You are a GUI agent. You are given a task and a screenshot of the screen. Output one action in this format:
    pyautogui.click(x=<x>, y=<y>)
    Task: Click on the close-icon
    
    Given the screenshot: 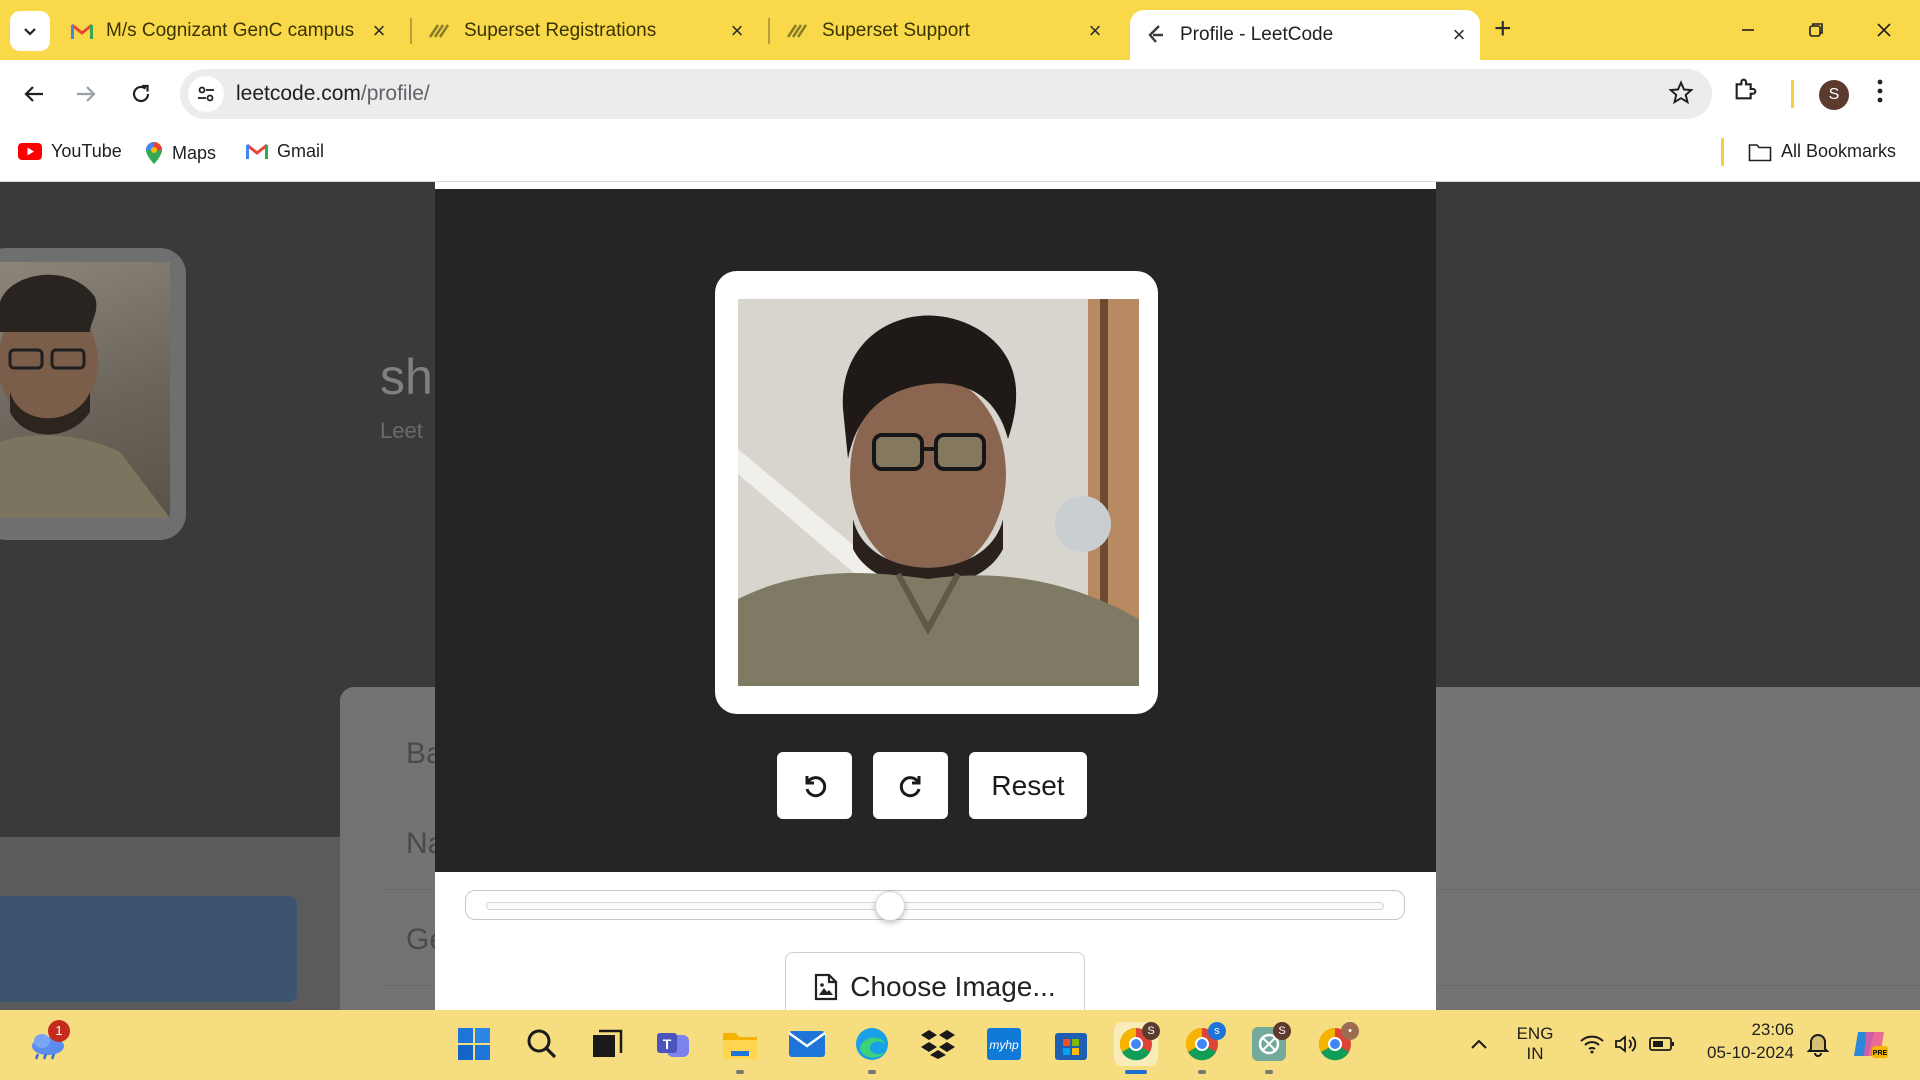 What is the action you would take?
    pyautogui.click(x=1884, y=30)
    